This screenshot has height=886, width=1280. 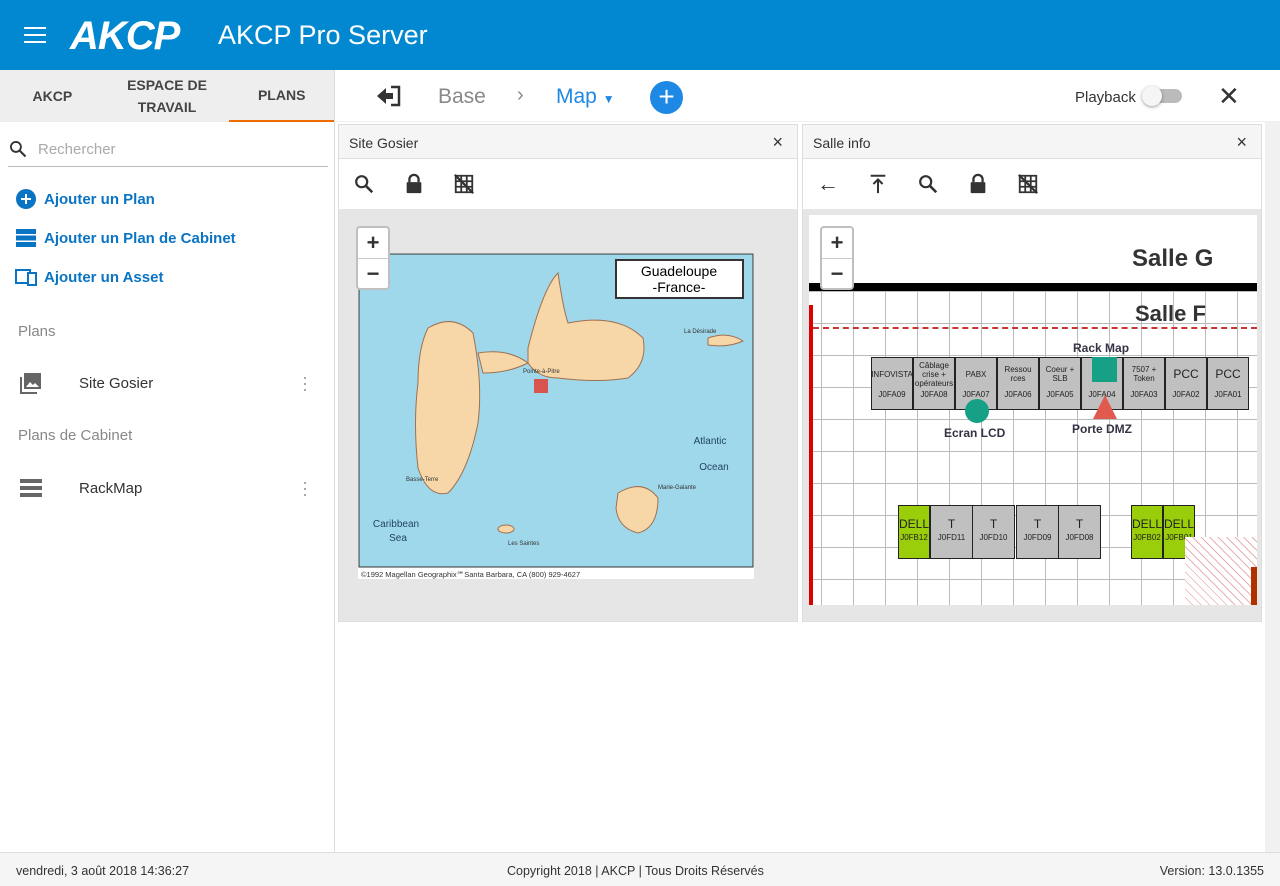 I want to click on vertical-align-top-icon, so click(x=878, y=184).